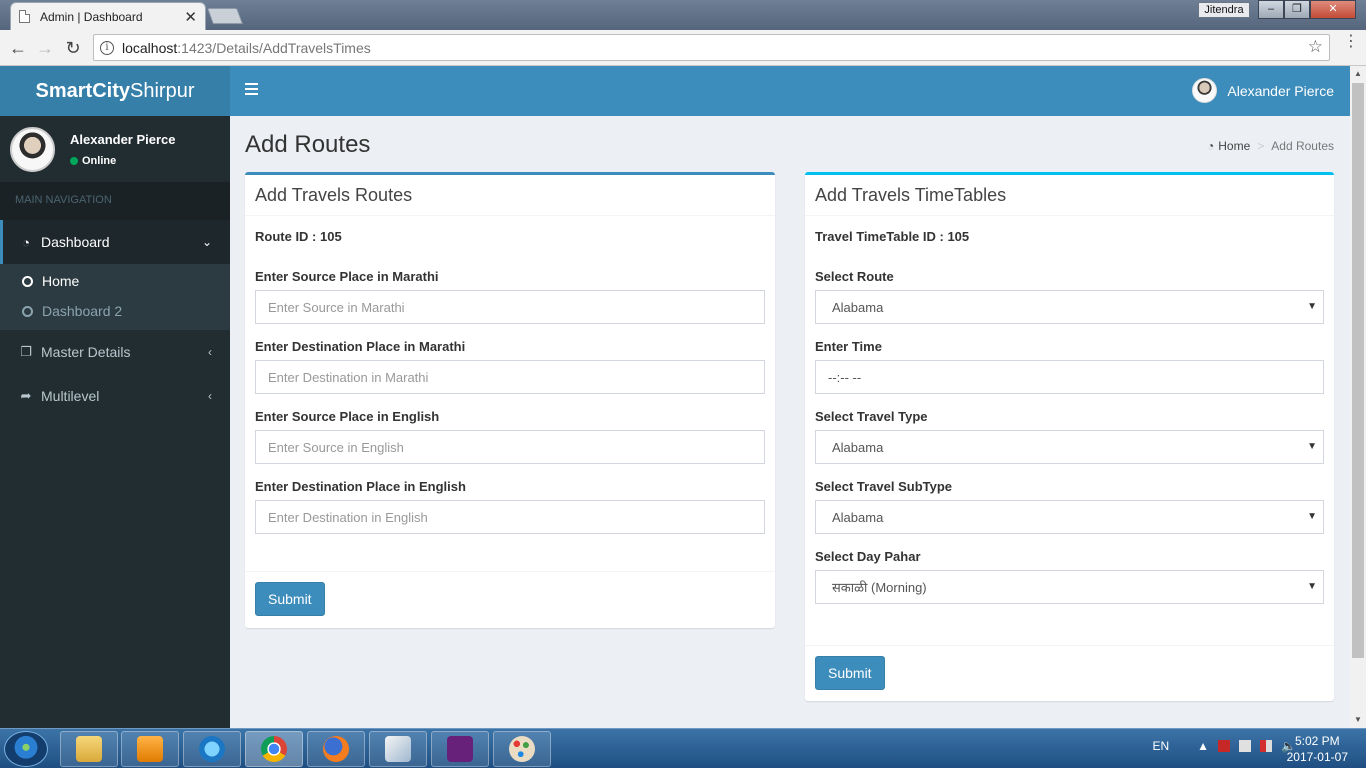 This screenshot has height=768, width=1366. Describe the element at coordinates (1069, 307) in the screenshot. I see `route-select: Alabama ▼` at that location.